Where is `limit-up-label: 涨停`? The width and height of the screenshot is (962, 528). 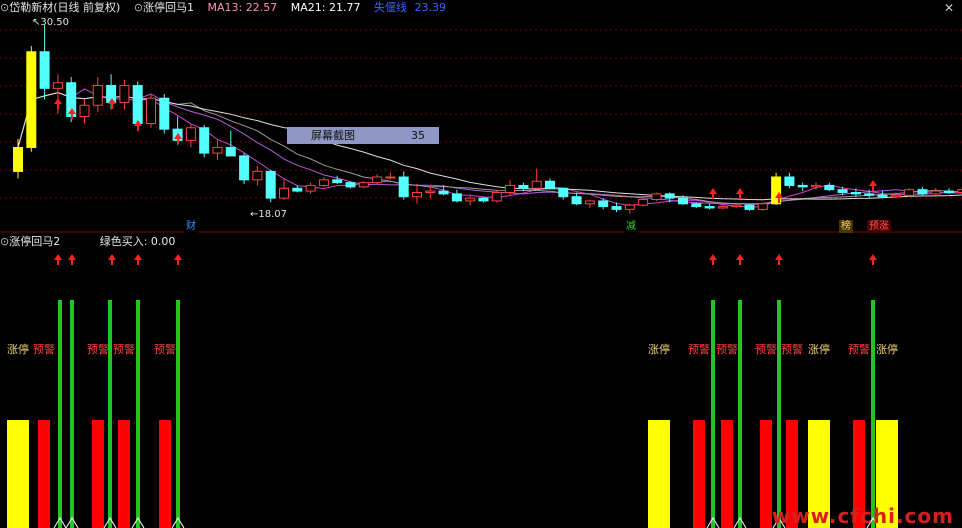 limit-up-label: 涨停 is located at coordinates (659, 349).